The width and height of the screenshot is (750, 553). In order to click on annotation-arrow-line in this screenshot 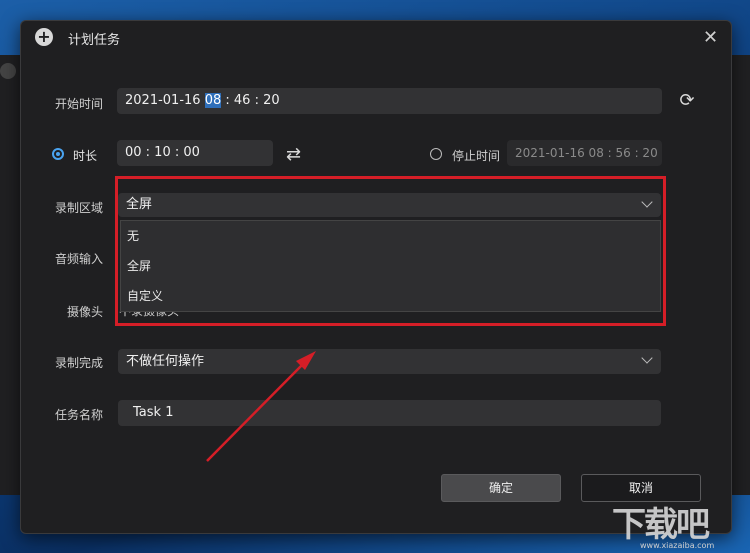, I will do `click(256, 411)`.